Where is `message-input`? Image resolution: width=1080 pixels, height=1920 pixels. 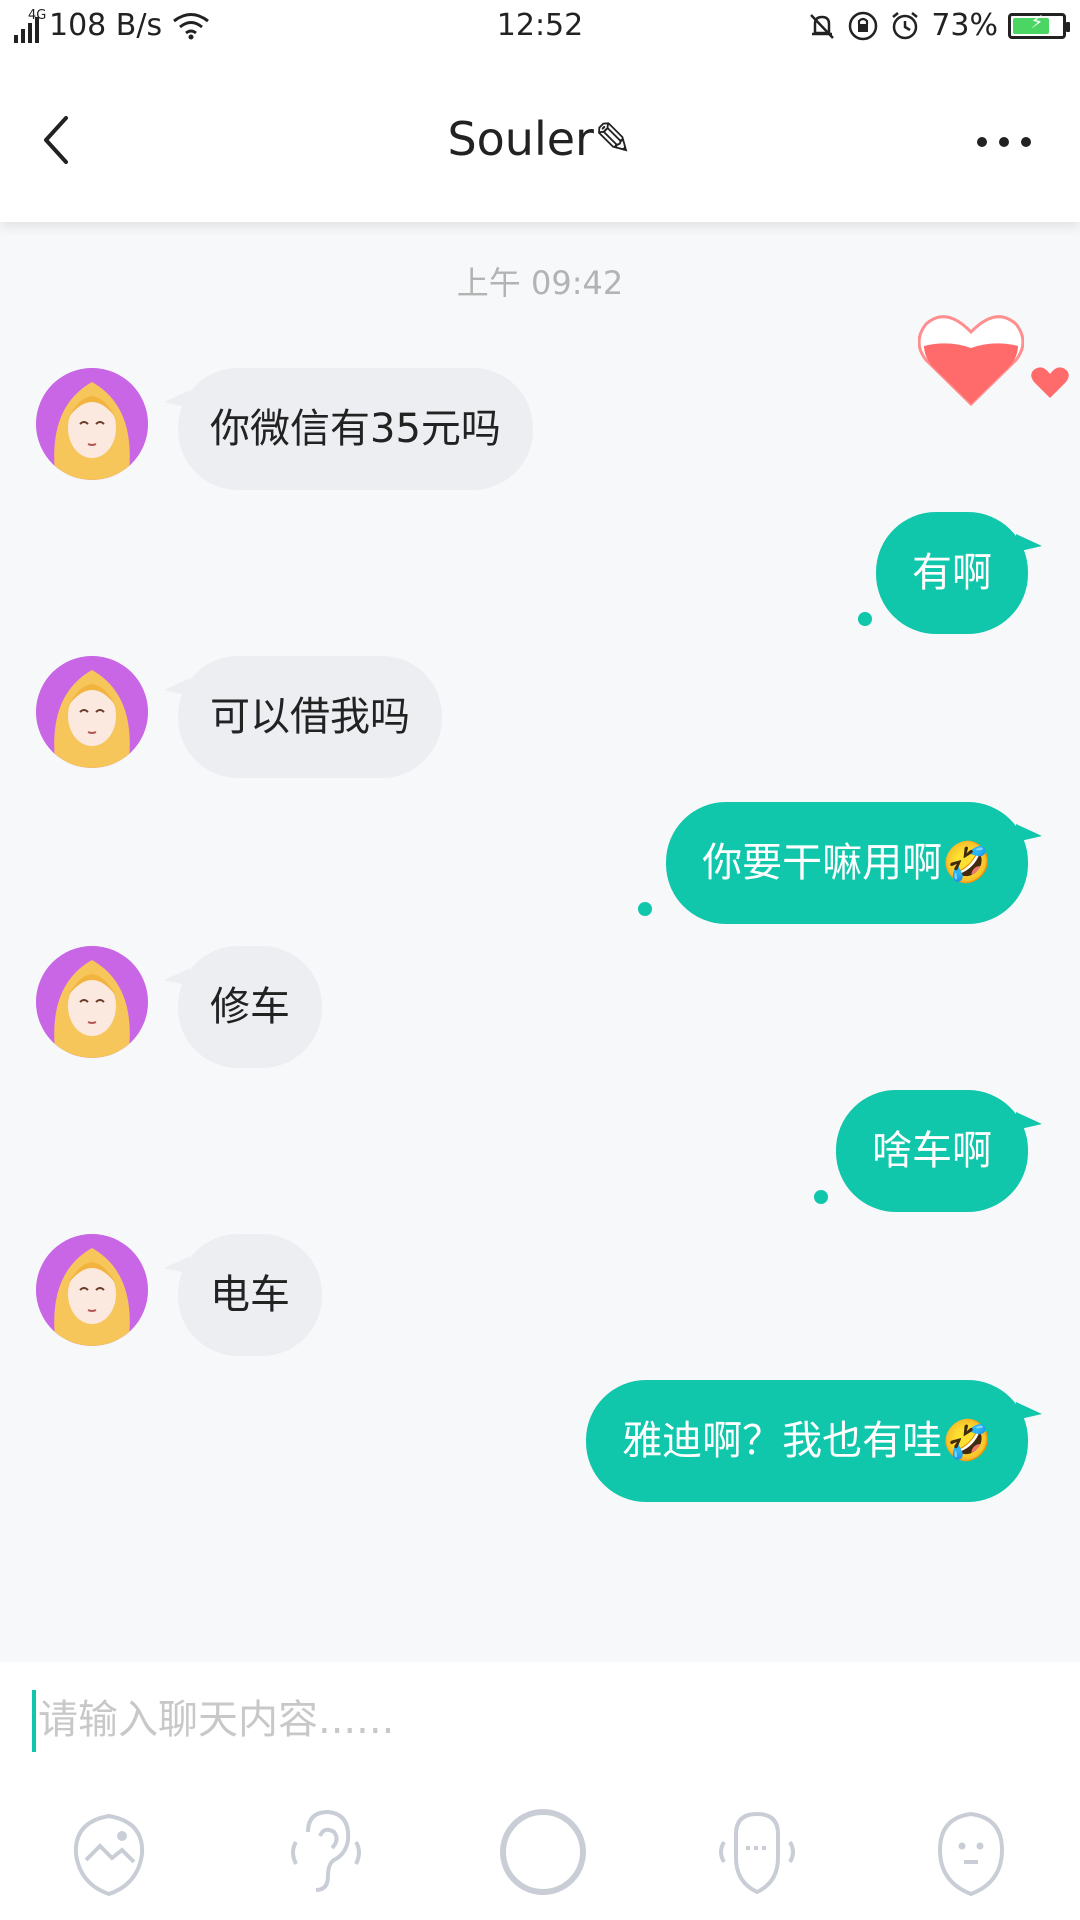 message-input is located at coordinates (488, 1720).